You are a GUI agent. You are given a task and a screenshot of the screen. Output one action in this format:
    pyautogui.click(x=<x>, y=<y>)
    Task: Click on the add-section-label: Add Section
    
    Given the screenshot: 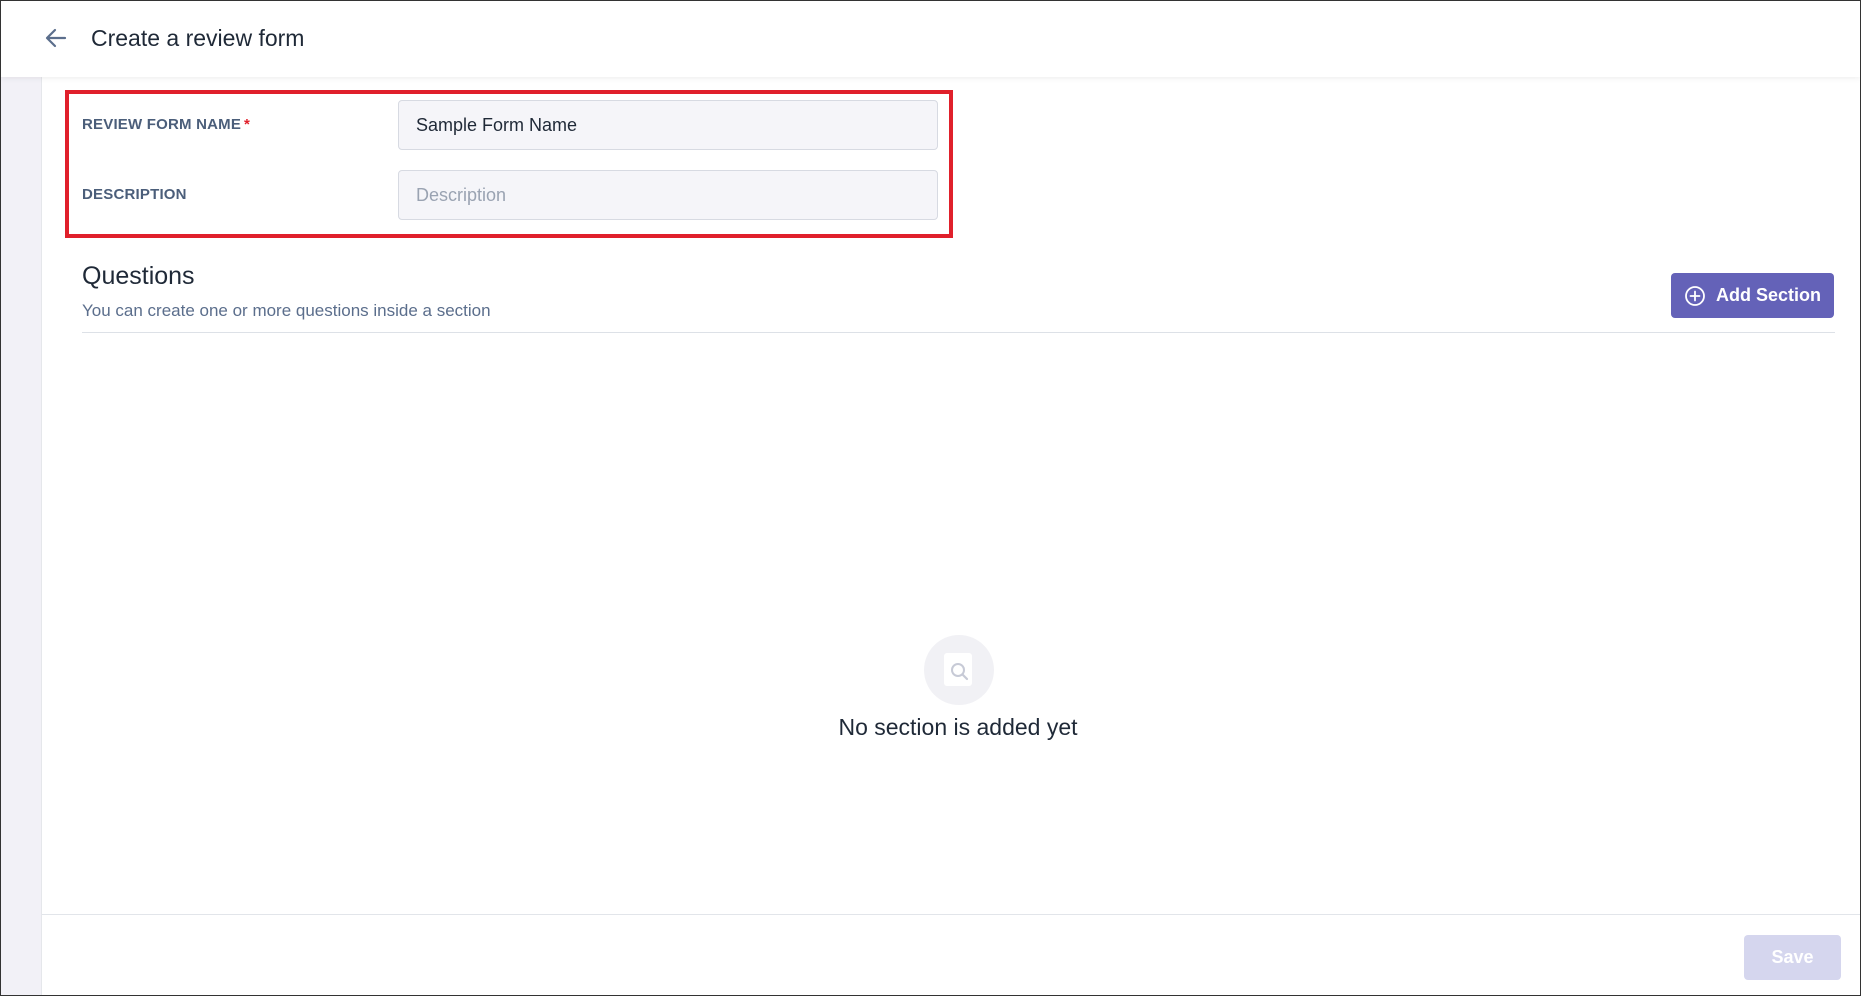 What is the action you would take?
    pyautogui.click(x=1768, y=295)
    